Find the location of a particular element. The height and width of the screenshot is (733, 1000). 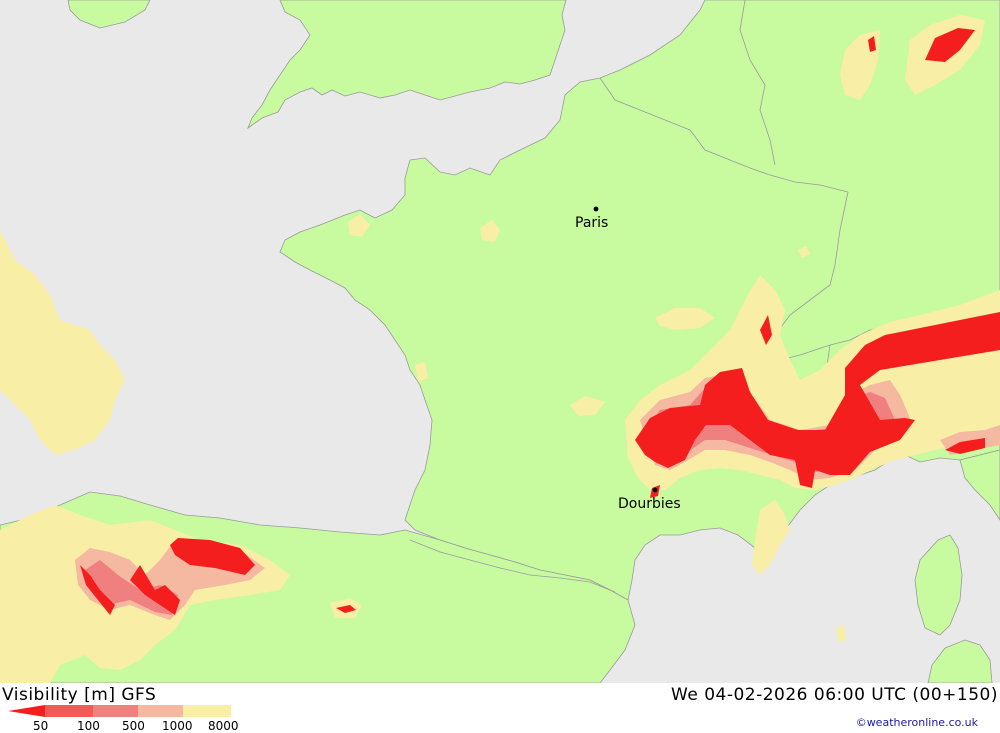

city-label-dourbies: Dourbies is located at coordinates (649, 504).